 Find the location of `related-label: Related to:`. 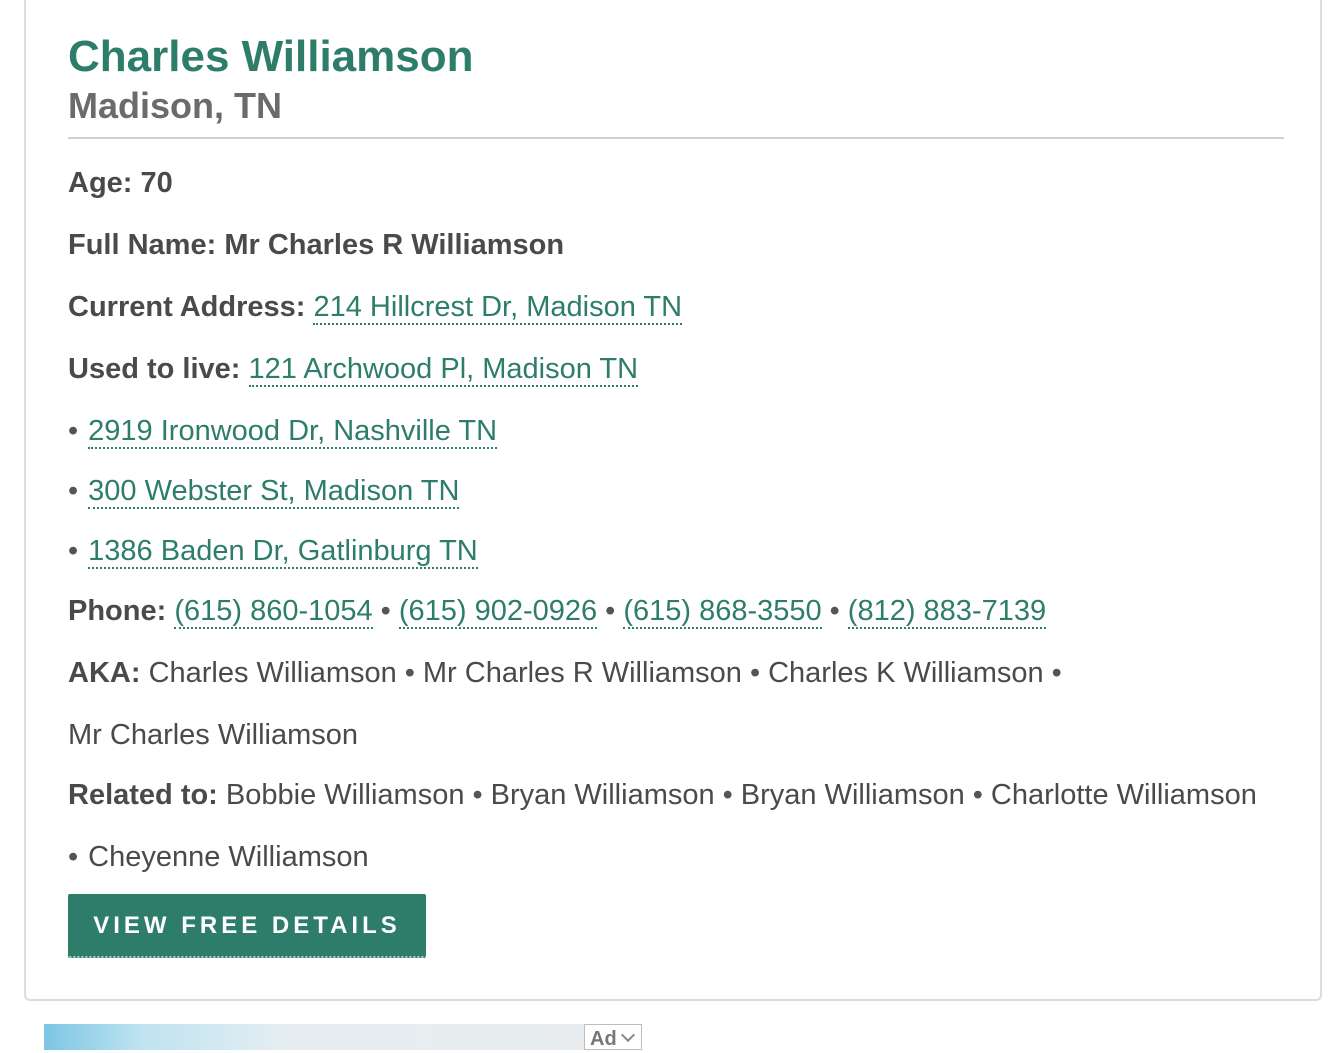

related-label: Related to: is located at coordinates (143, 795).